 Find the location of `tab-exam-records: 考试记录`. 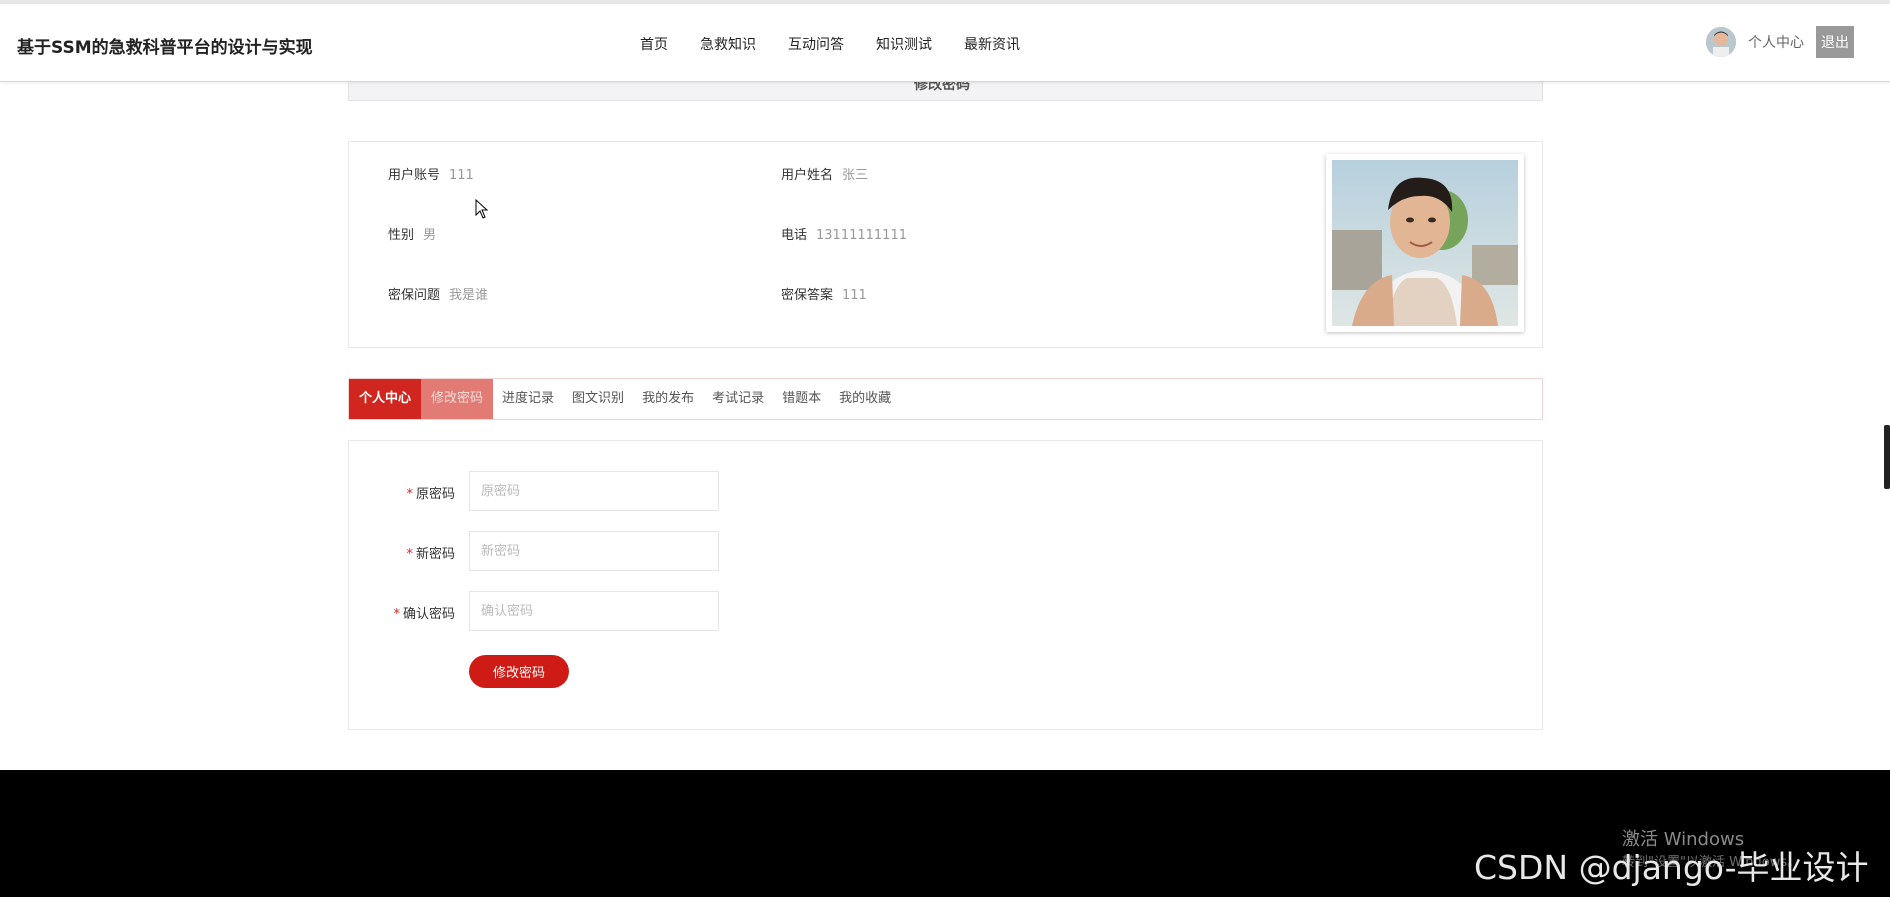

tab-exam-records: 考试记录 is located at coordinates (738, 399).